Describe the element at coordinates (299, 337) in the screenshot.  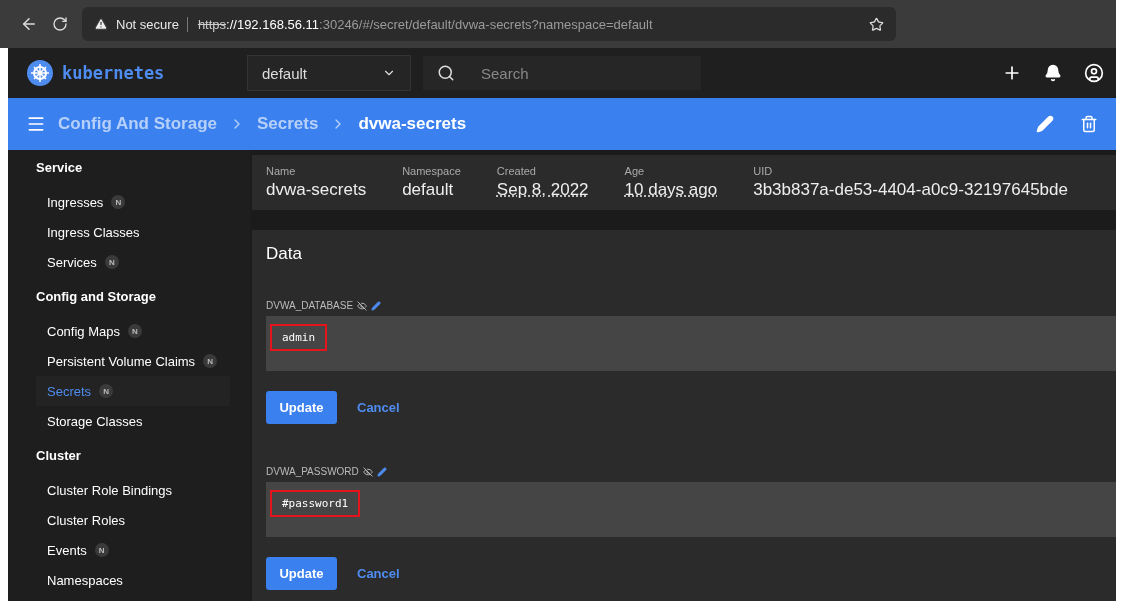
I see `secret-value: admin` at that location.